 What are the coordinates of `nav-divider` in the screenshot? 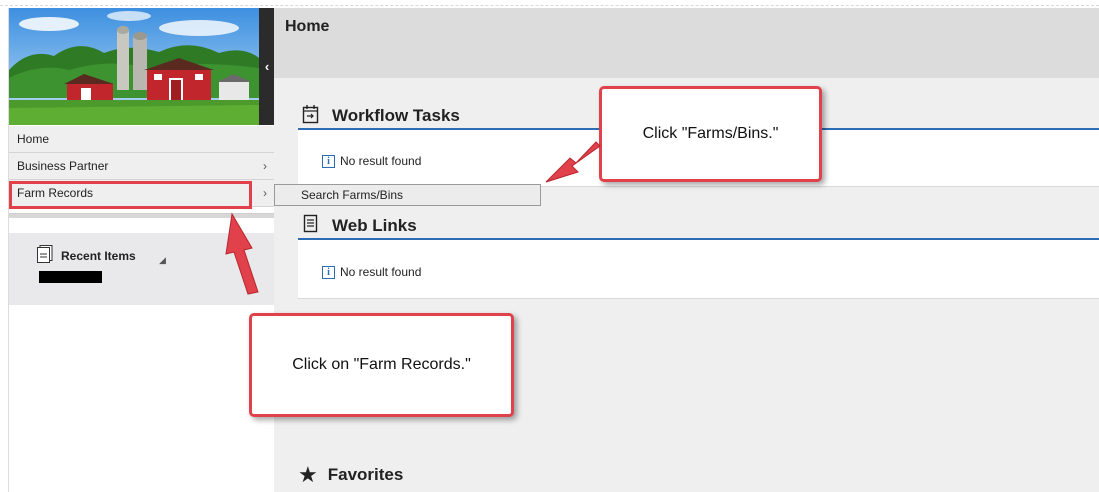 It's located at (142, 216).